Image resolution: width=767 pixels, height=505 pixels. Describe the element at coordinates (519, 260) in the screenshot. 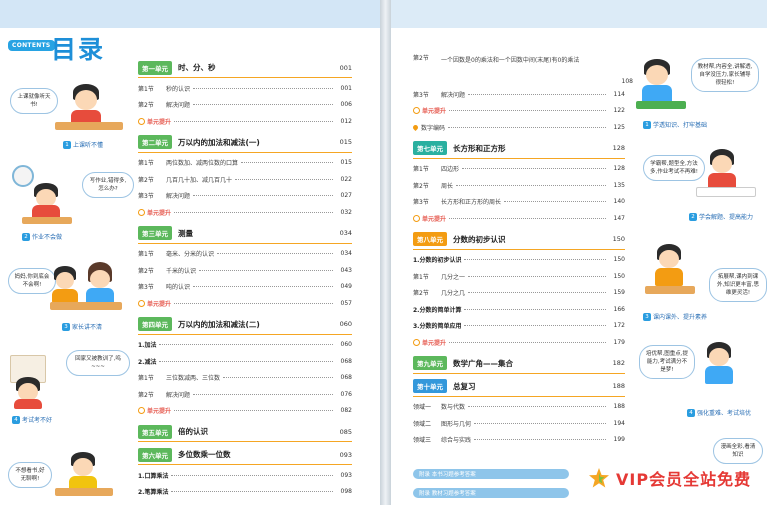

I see `toc-row: 1.分数的初步认识 150` at that location.